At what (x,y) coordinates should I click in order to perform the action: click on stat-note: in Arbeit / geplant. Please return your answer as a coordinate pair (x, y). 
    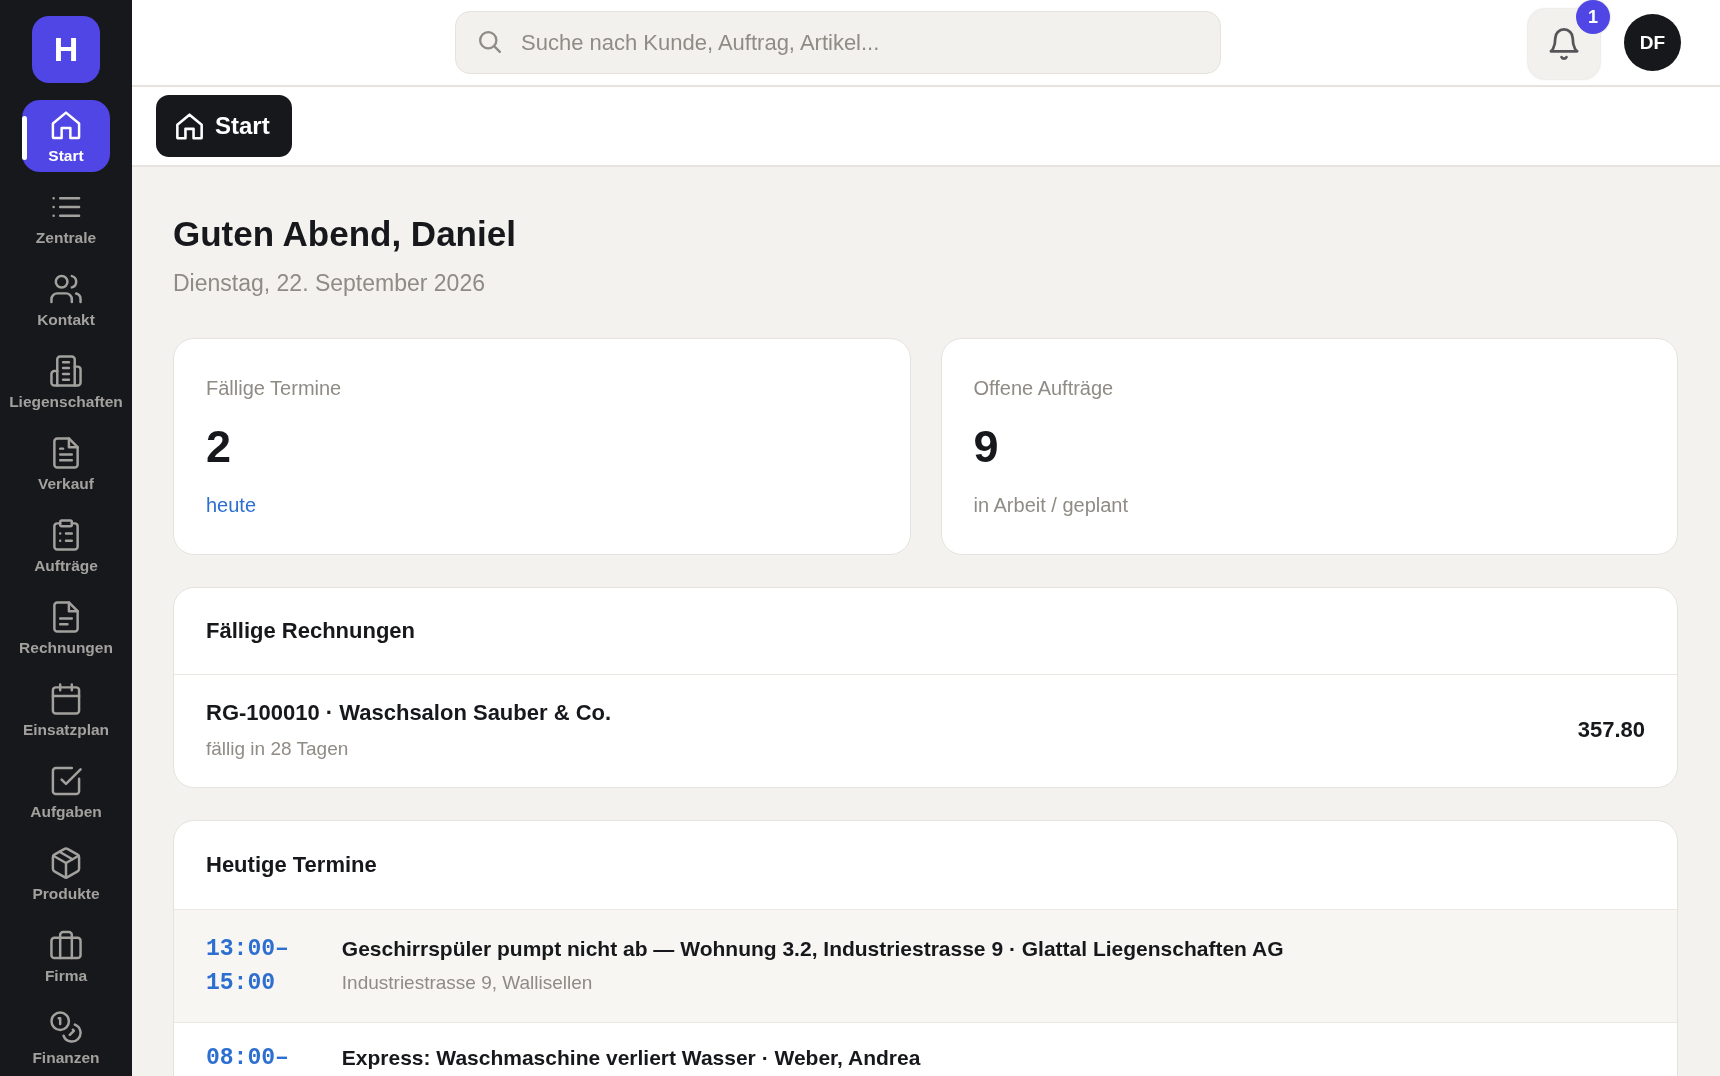
    Looking at the image, I should click on (1051, 505).